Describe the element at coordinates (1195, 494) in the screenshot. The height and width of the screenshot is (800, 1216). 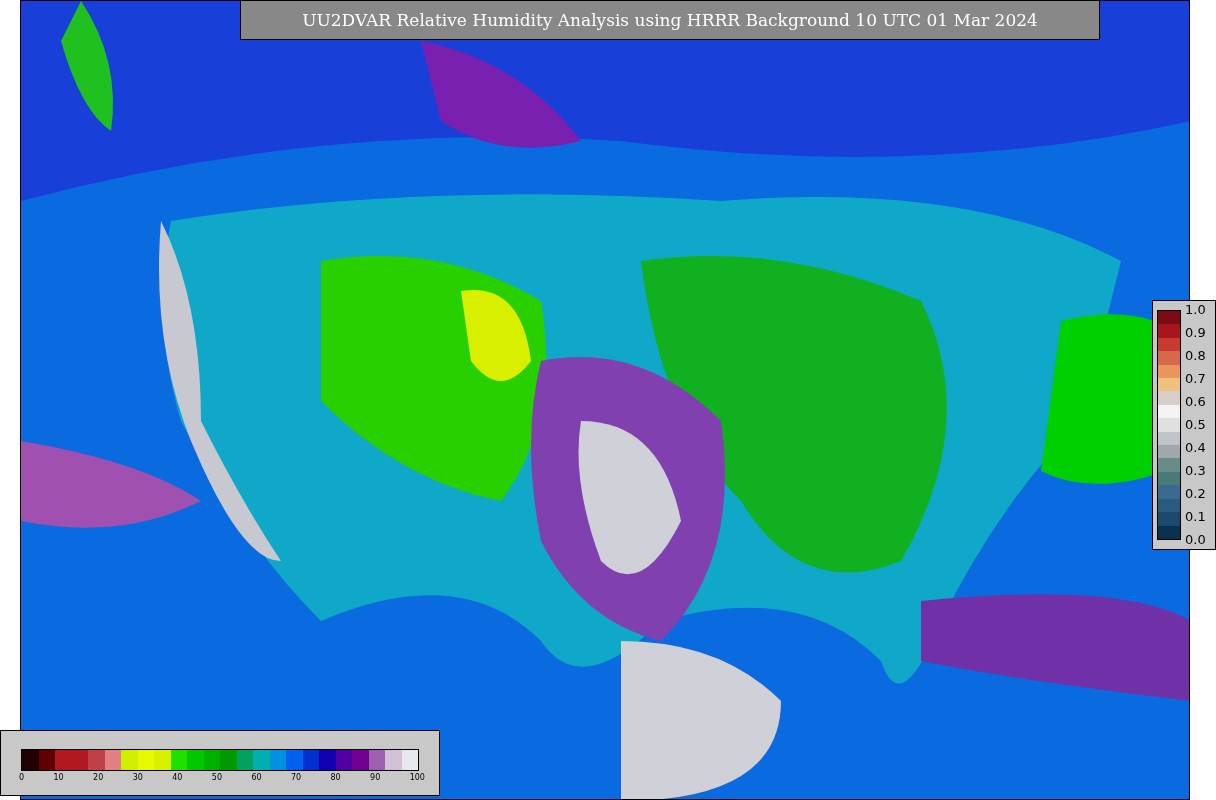
I see `scale-label: 0.2` at that location.